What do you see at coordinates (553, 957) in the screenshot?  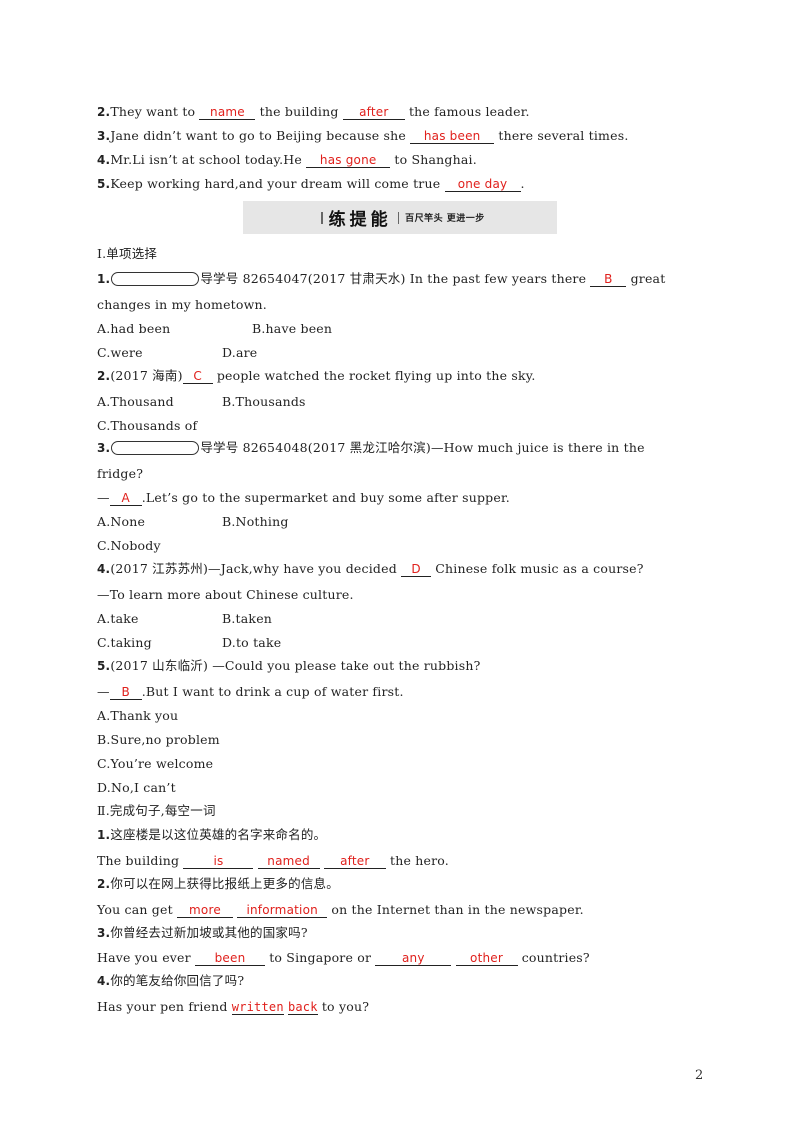 I see `sentence-text: countries?` at bounding box center [553, 957].